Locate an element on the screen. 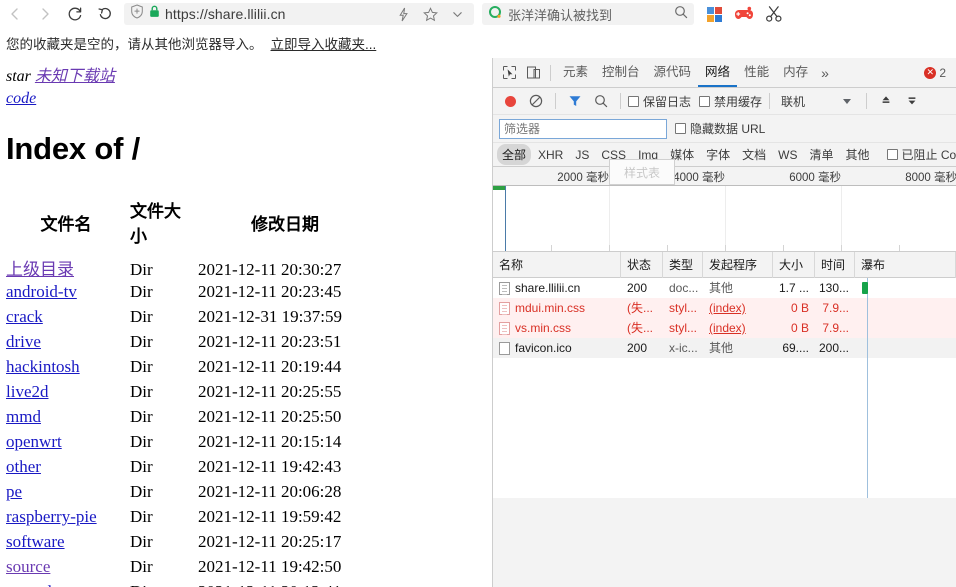 This screenshot has height=587, width=956. o-logo-icon is located at coordinates (495, 14).